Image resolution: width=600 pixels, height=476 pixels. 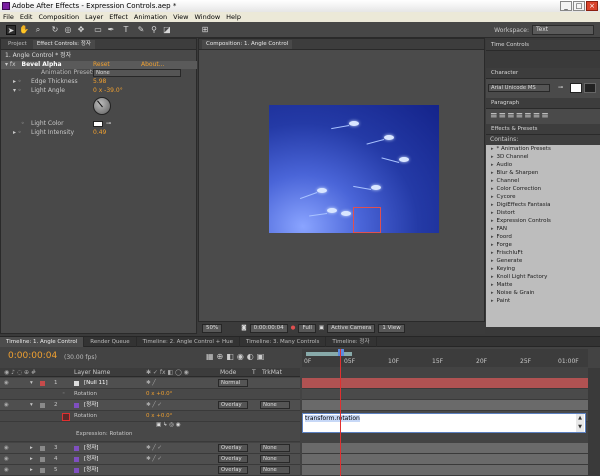 I want to click on comp-timecode: 0:00:00:04, so click(x=268, y=328).